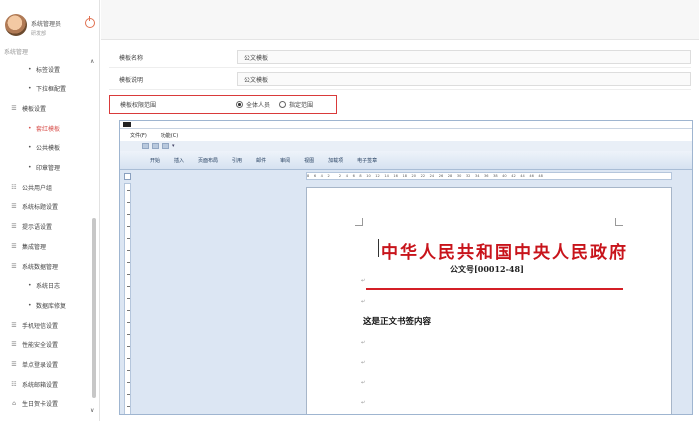 This screenshot has width=699, height=421. I want to click on sidebar-item: ☰ 集成管理, so click(49, 246).